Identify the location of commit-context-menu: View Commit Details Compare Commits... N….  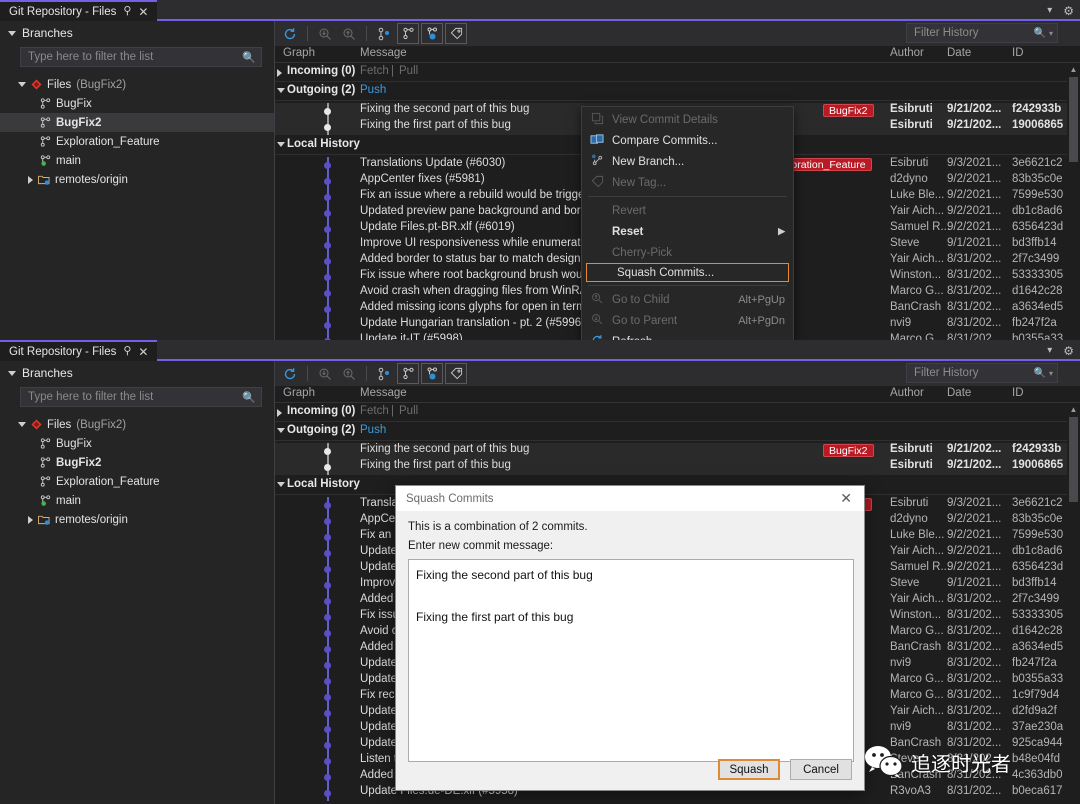
(687, 223).